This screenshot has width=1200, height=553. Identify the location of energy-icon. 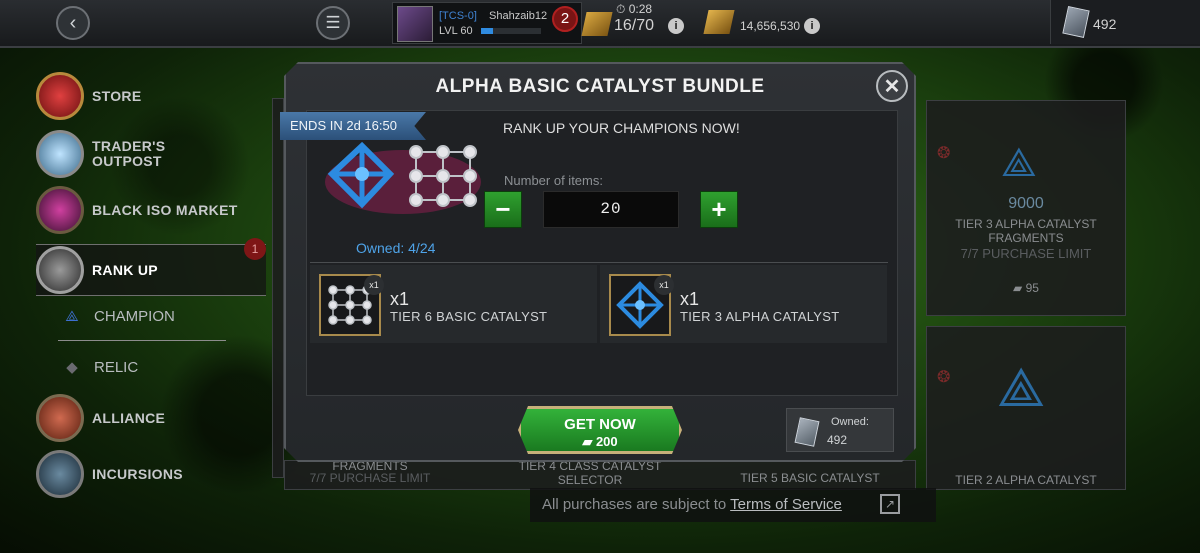
(597, 24).